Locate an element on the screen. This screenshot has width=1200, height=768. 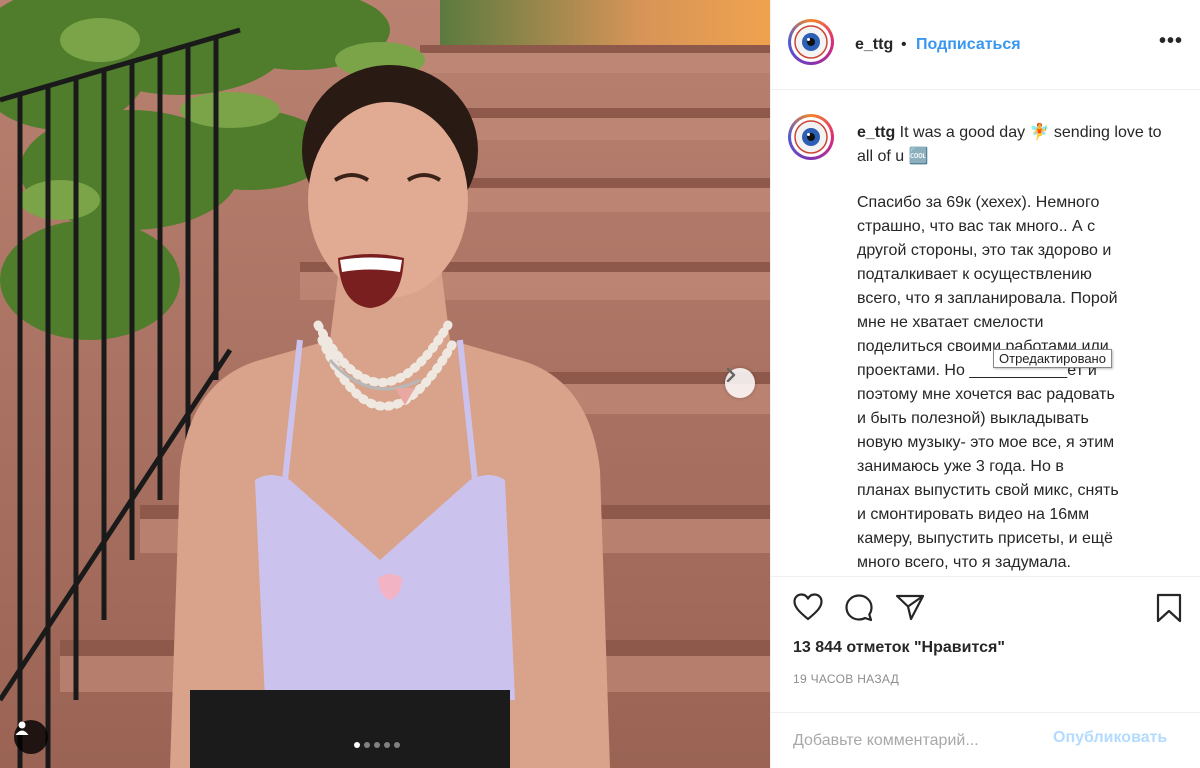
post-header: e_ttg • Подписаться ••• is located at coordinates (985, 45).